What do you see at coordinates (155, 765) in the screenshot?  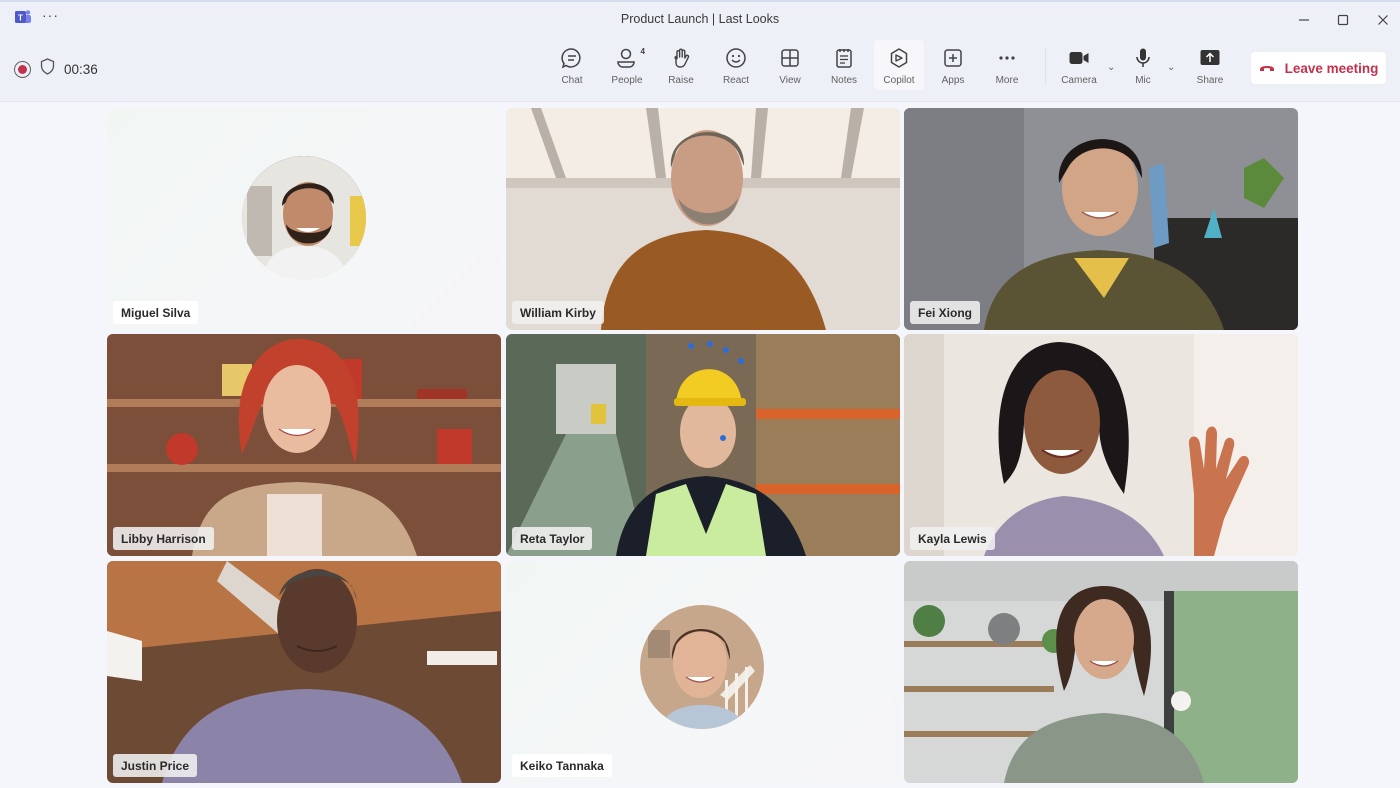 I see `participant-name: Justin Price` at bounding box center [155, 765].